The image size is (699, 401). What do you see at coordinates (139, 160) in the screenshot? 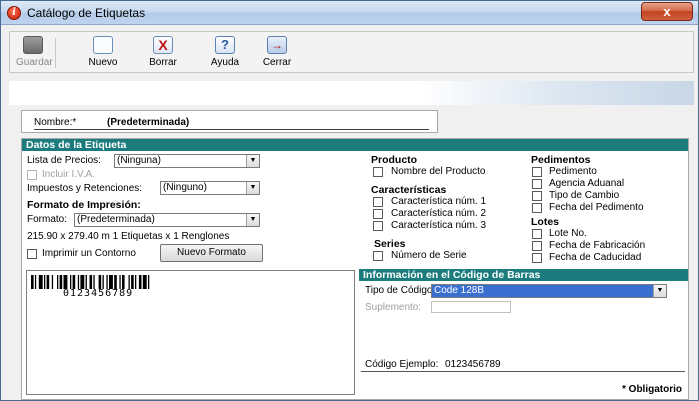
I see `price-list-value: (Ninguna)` at bounding box center [139, 160].